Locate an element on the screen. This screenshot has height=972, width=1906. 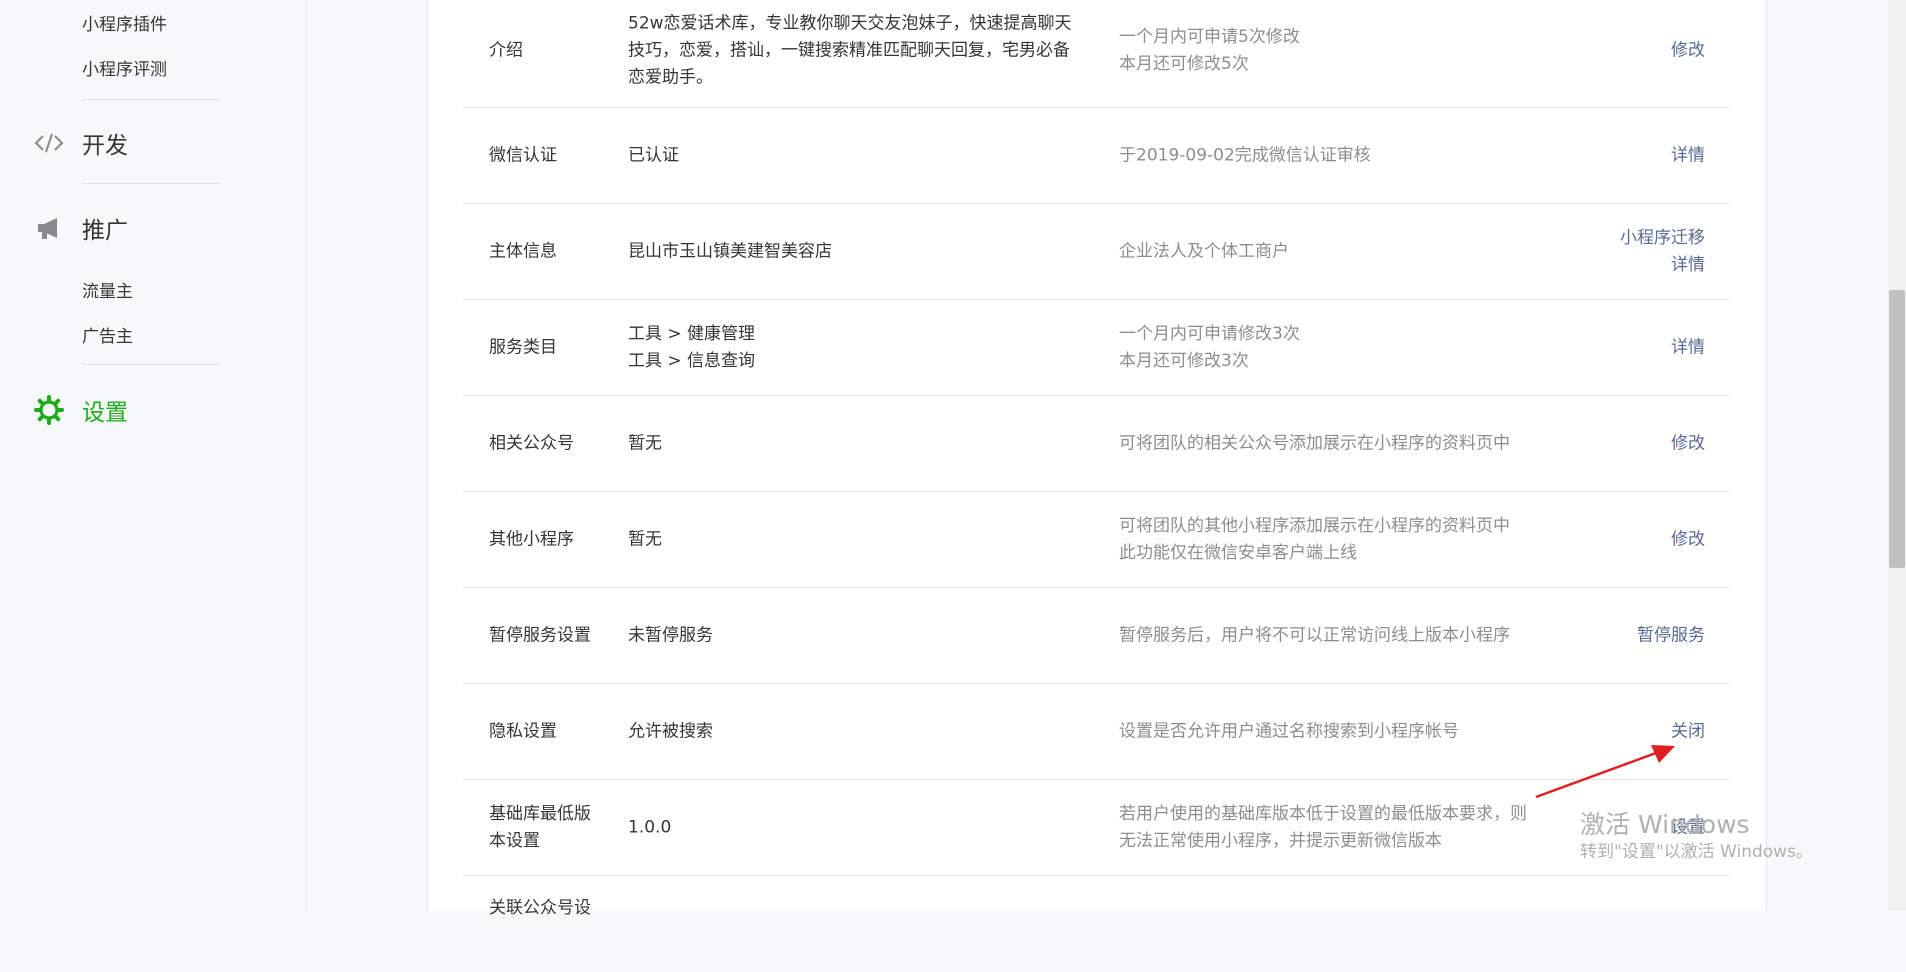
code-icon is located at coordinates (49, 143).